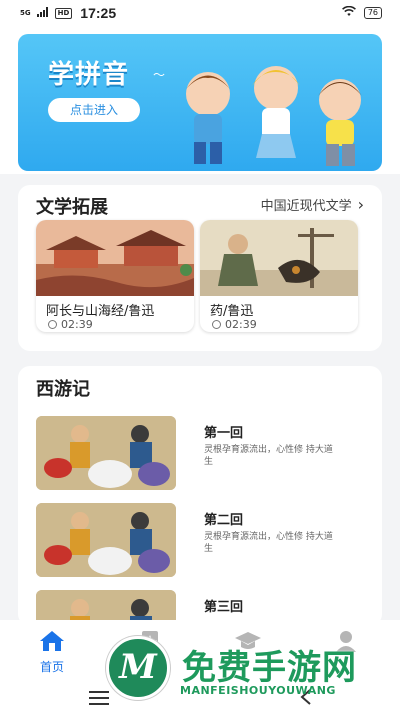  I want to click on wifi-icon, so click(348, 13).